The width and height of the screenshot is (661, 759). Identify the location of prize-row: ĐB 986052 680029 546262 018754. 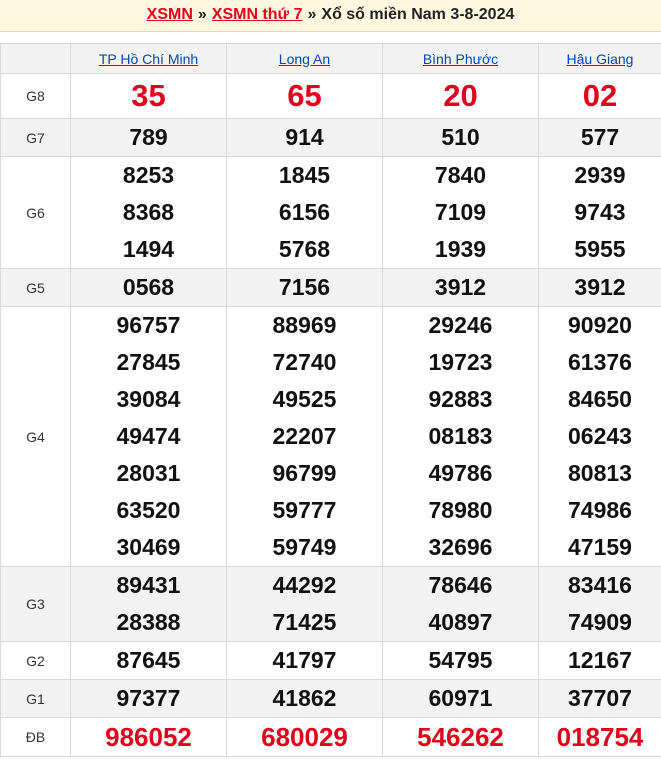
(330, 737).